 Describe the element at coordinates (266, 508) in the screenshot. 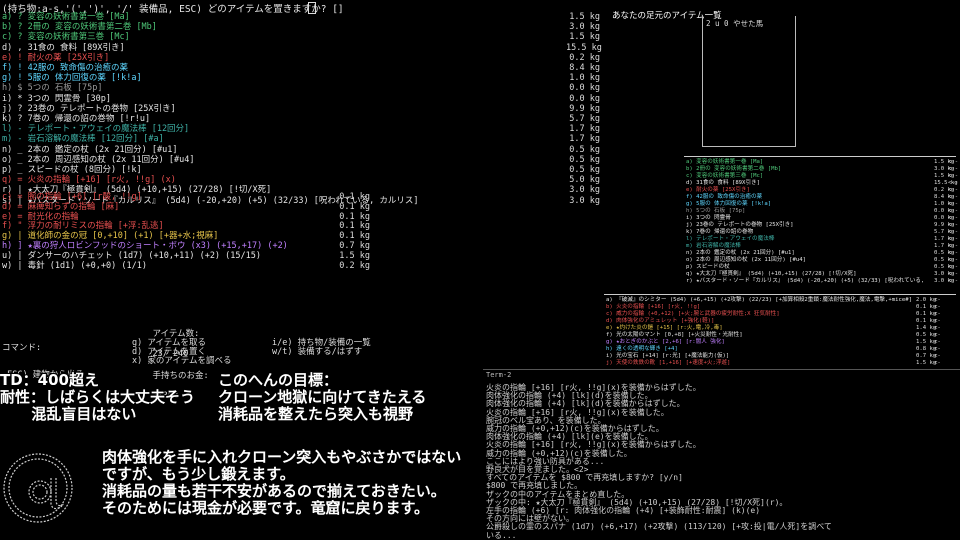

I see `overlay-note-4: そのためには現金が必要です。竜窟に戻ります。` at that location.